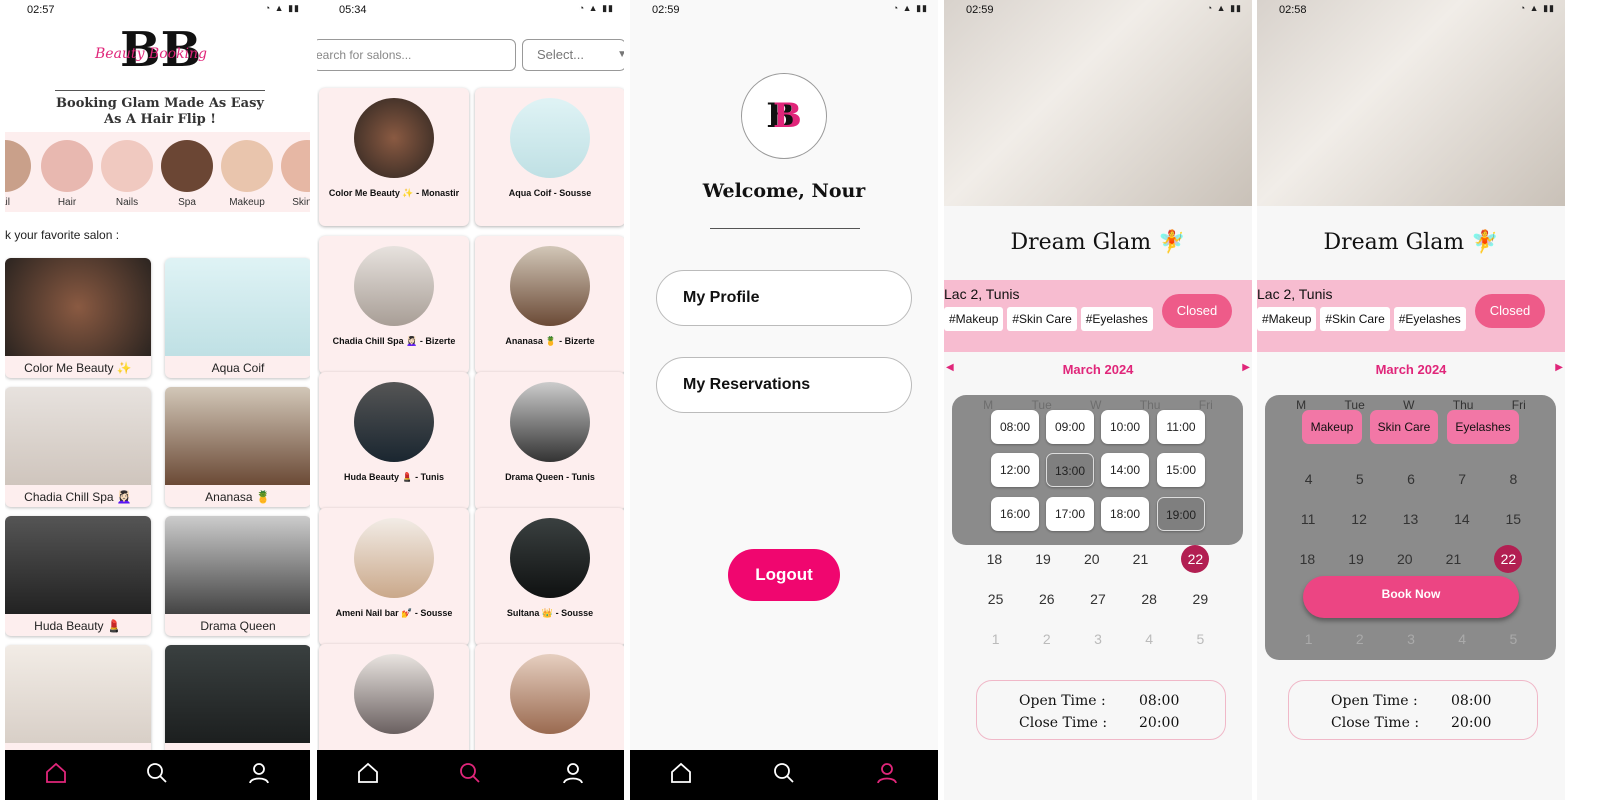 The width and height of the screenshot is (1600, 800). Describe the element at coordinates (78, 576) in the screenshot. I see `salon-card: Huda Beauty 💄` at that location.